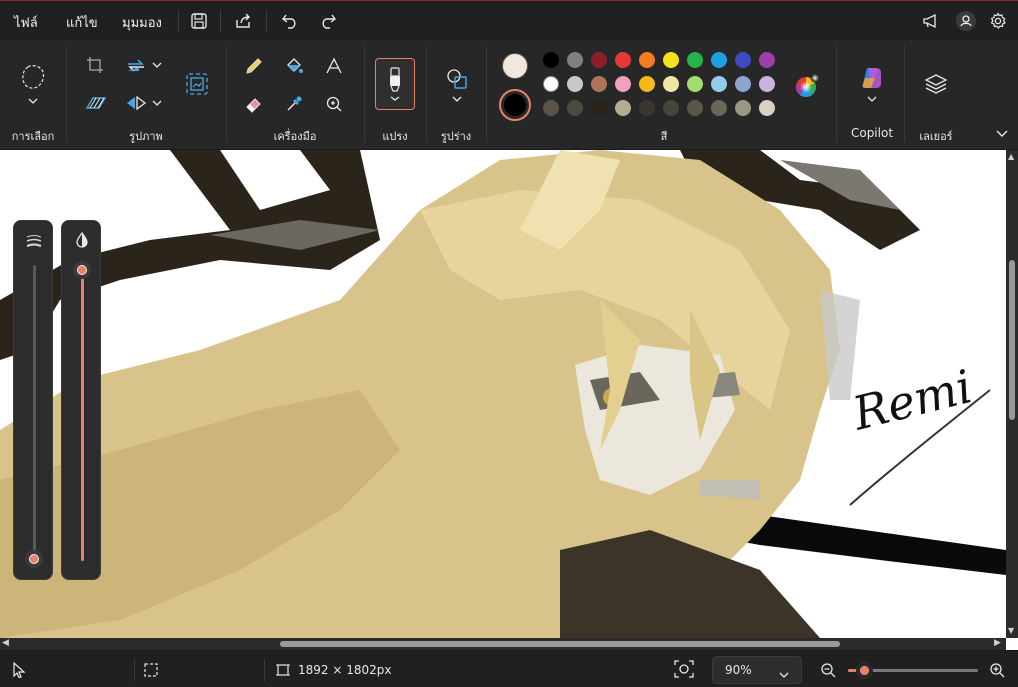 The height and width of the screenshot is (687, 1018). I want to click on resize-skew-icon, so click(96, 103).